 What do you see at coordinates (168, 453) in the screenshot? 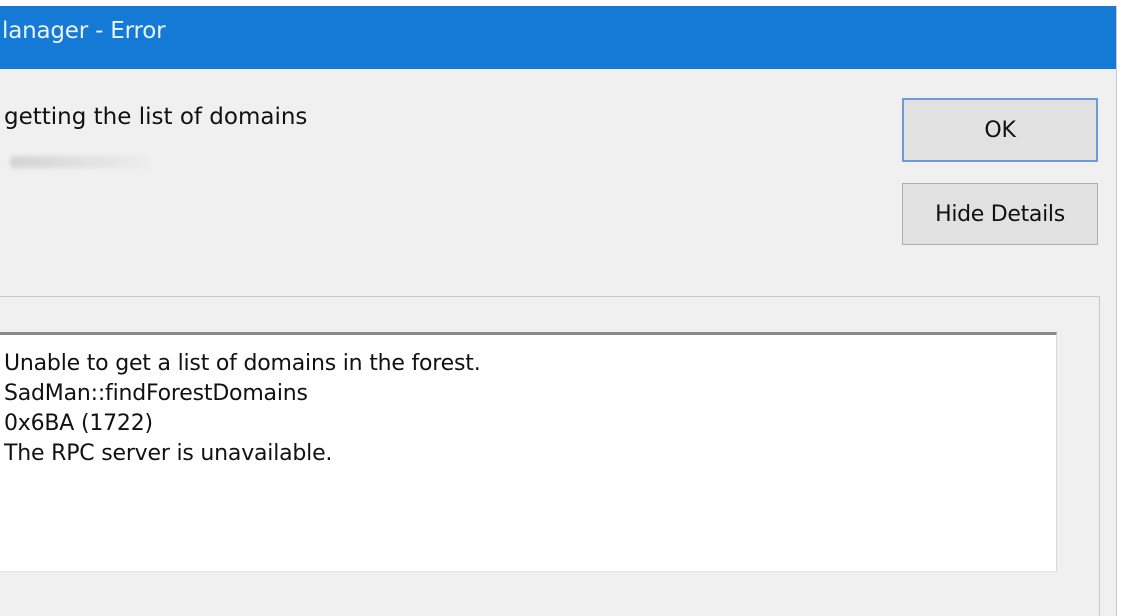
I see `detail-line: The RPC server is unavailable.` at bounding box center [168, 453].